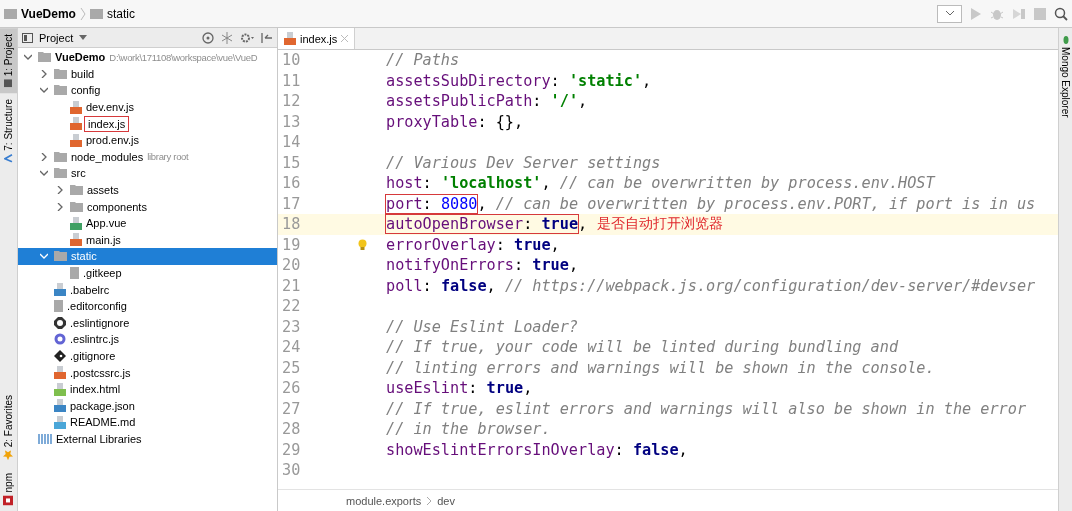  What do you see at coordinates (8, 428) in the screenshot?
I see `tool-window-tab: 2: Favorites` at bounding box center [8, 428].